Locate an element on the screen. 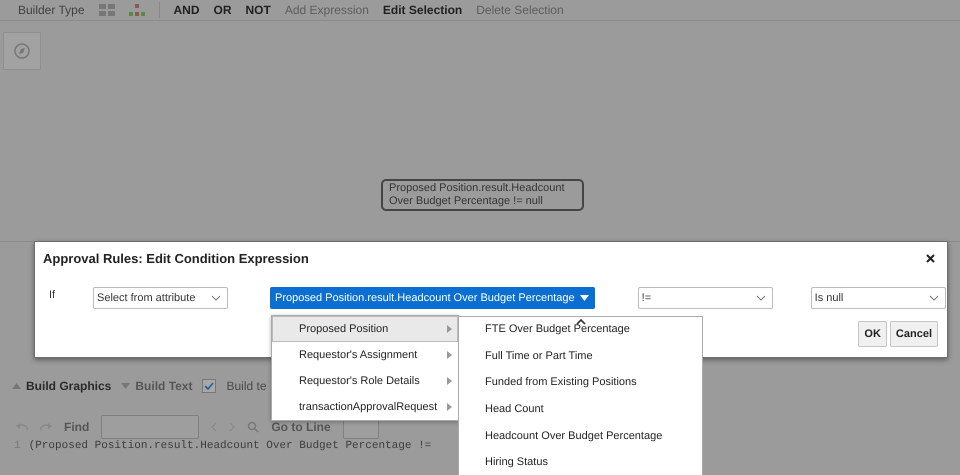  submenu-item: Funded from Existing Positions is located at coordinates (580, 382).